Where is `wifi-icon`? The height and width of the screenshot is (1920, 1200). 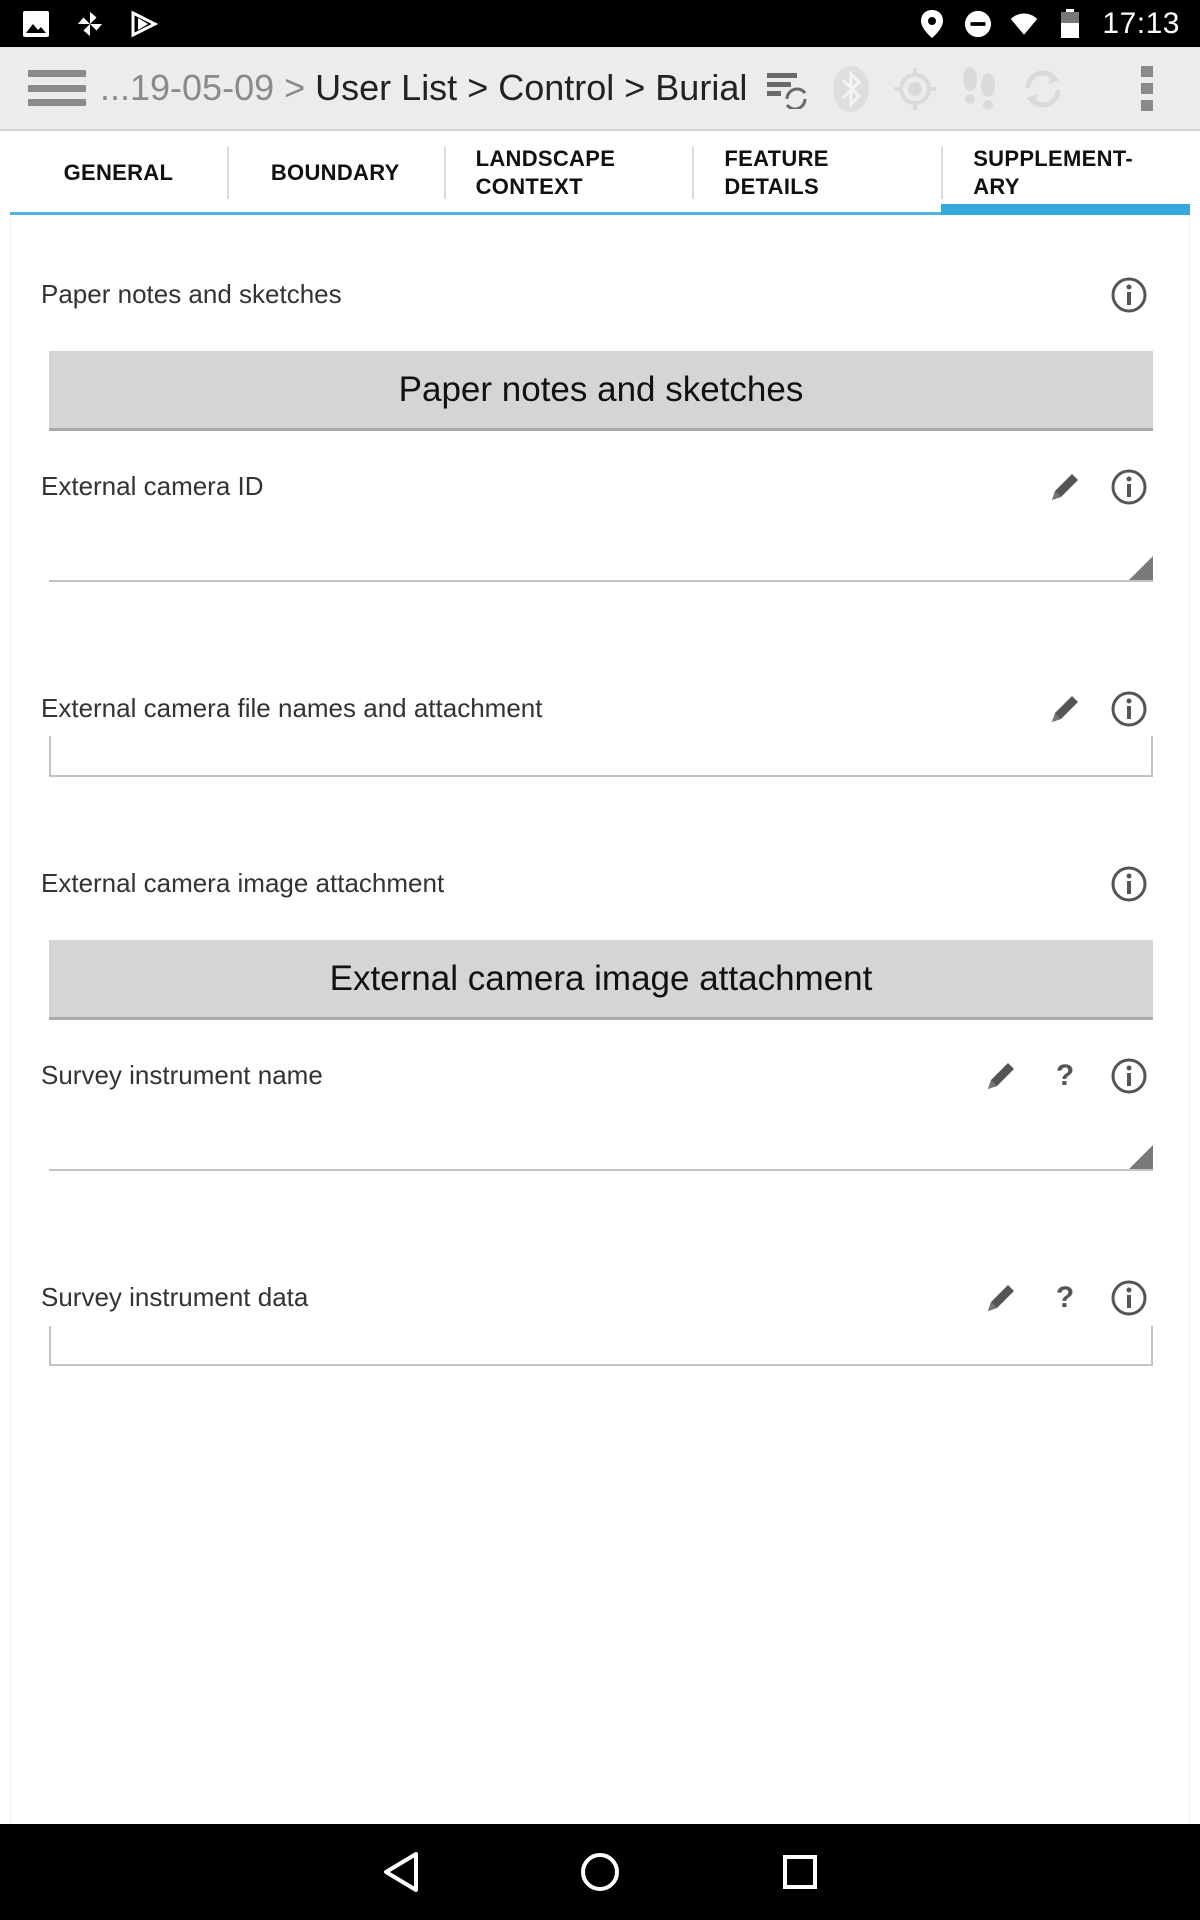
wifi-icon is located at coordinates (1024, 24).